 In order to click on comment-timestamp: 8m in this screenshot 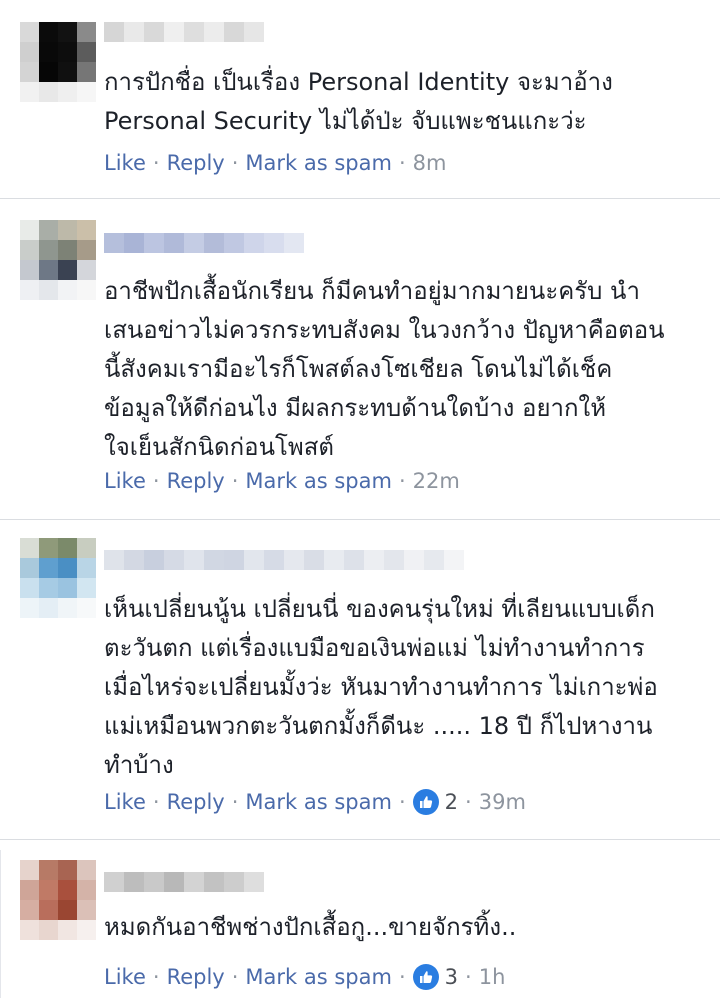, I will do `click(430, 163)`.